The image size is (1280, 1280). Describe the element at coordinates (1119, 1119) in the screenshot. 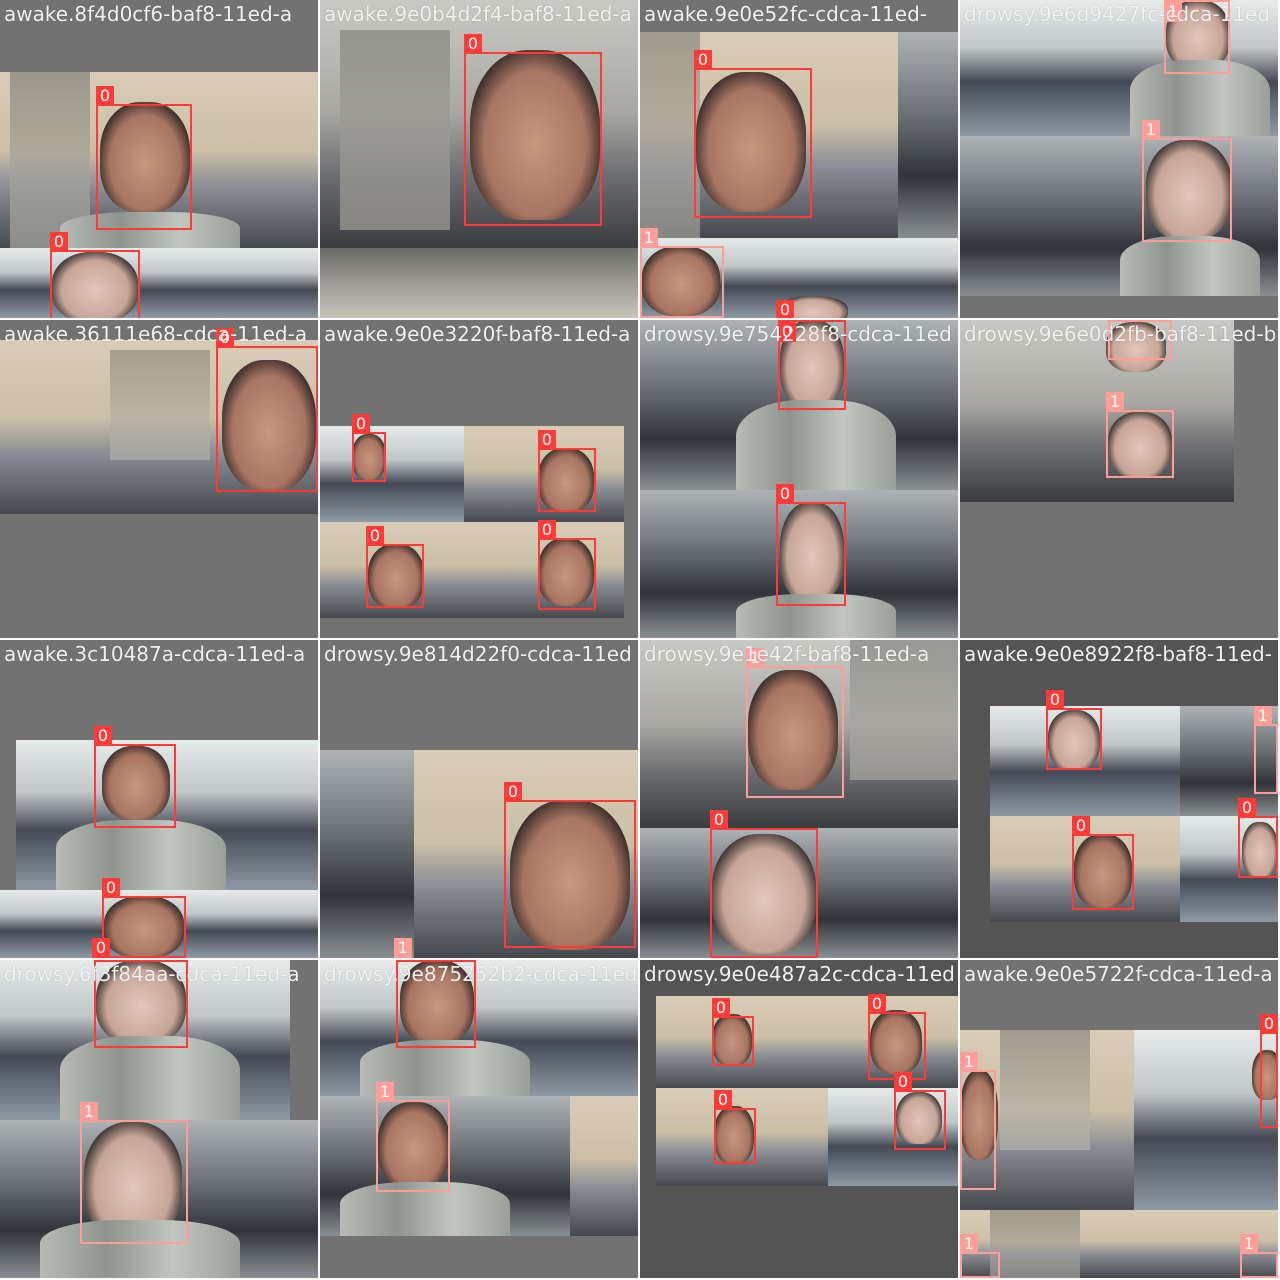

I see `mosaic-tile: awake.9e0e5722f-cdca-11ed-a 0 1 1 1` at that location.